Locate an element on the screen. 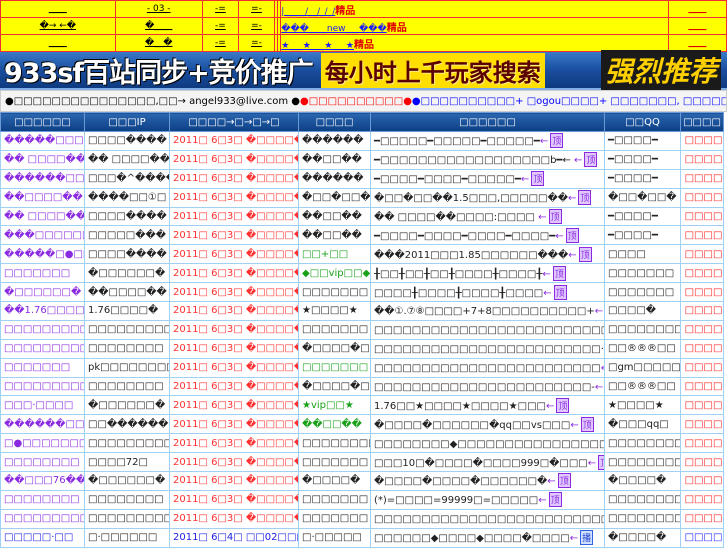  server-name-link: □□□□□□□□□□ is located at coordinates (42, 329).